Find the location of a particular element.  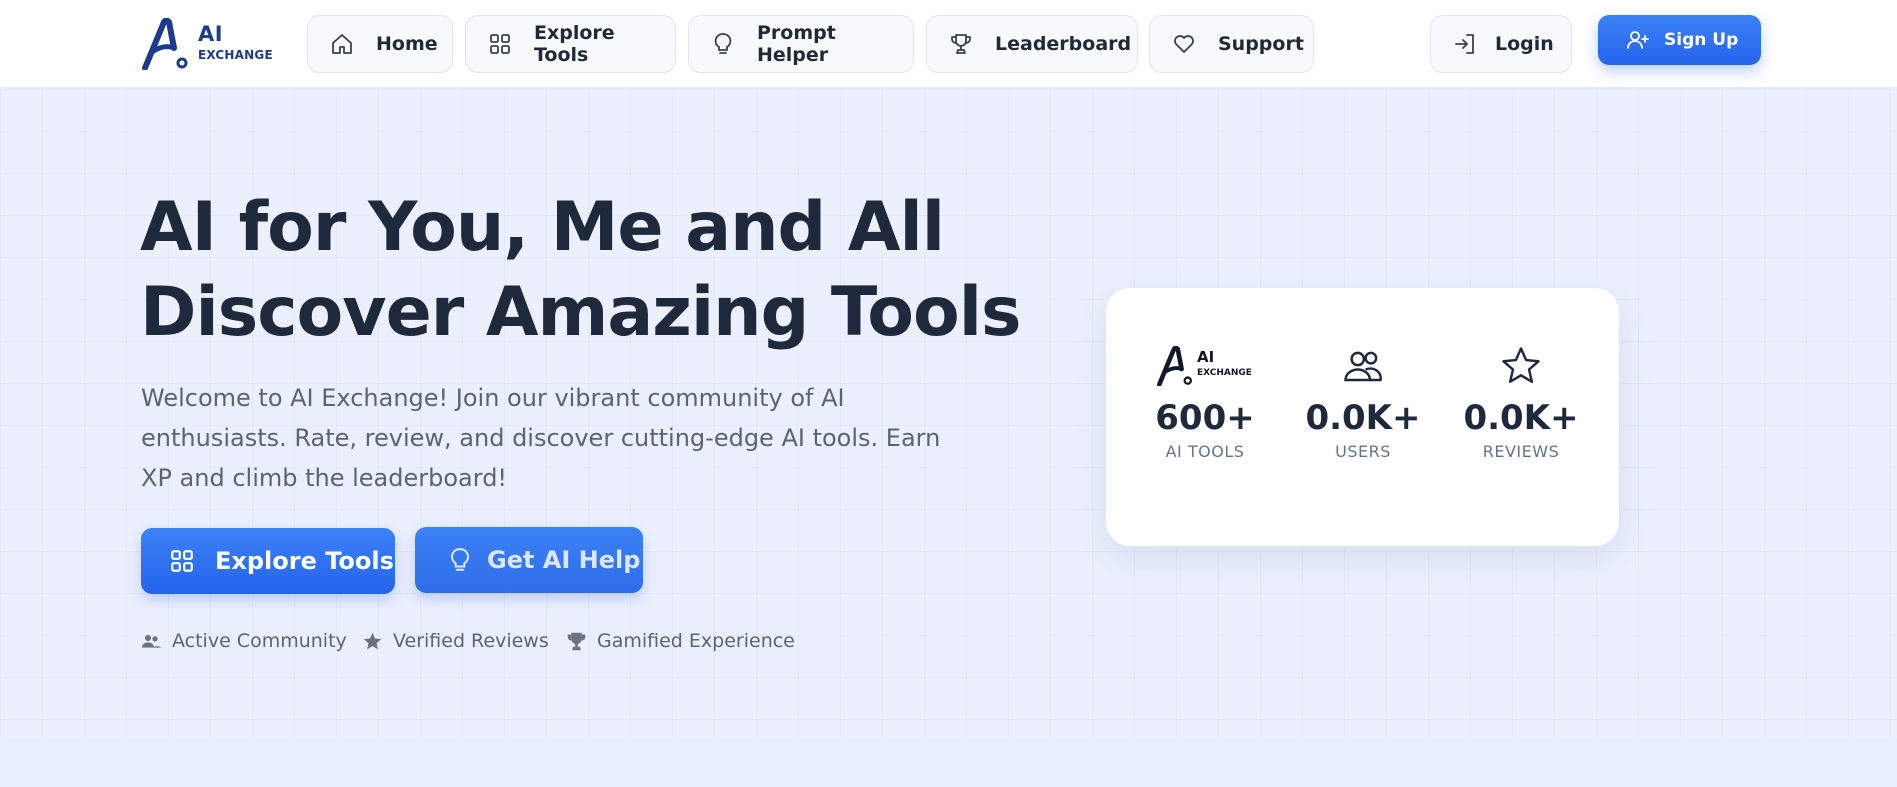

nav-leaderboard-button: Leaderboard is located at coordinates (1032, 44).